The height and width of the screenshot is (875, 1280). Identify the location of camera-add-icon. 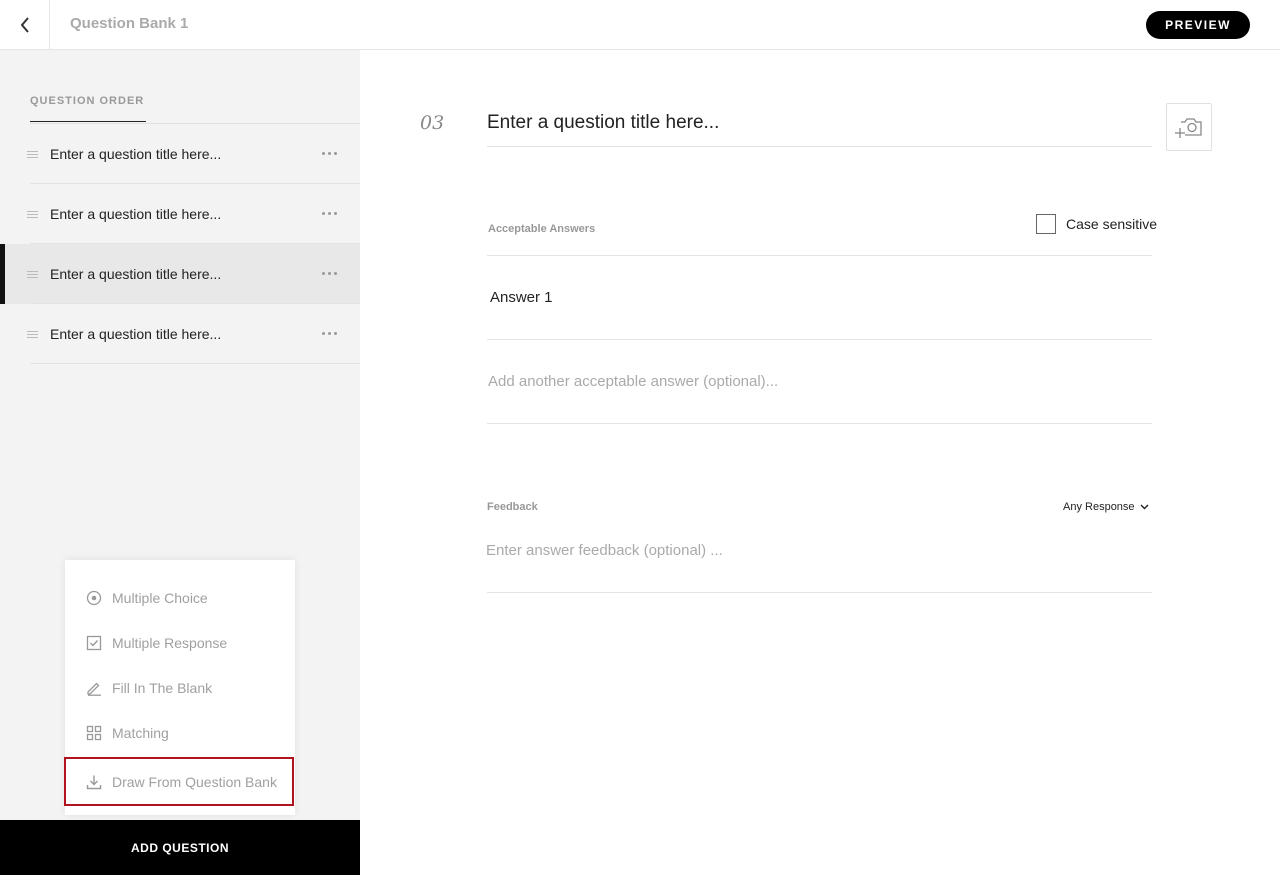
(1188, 128).